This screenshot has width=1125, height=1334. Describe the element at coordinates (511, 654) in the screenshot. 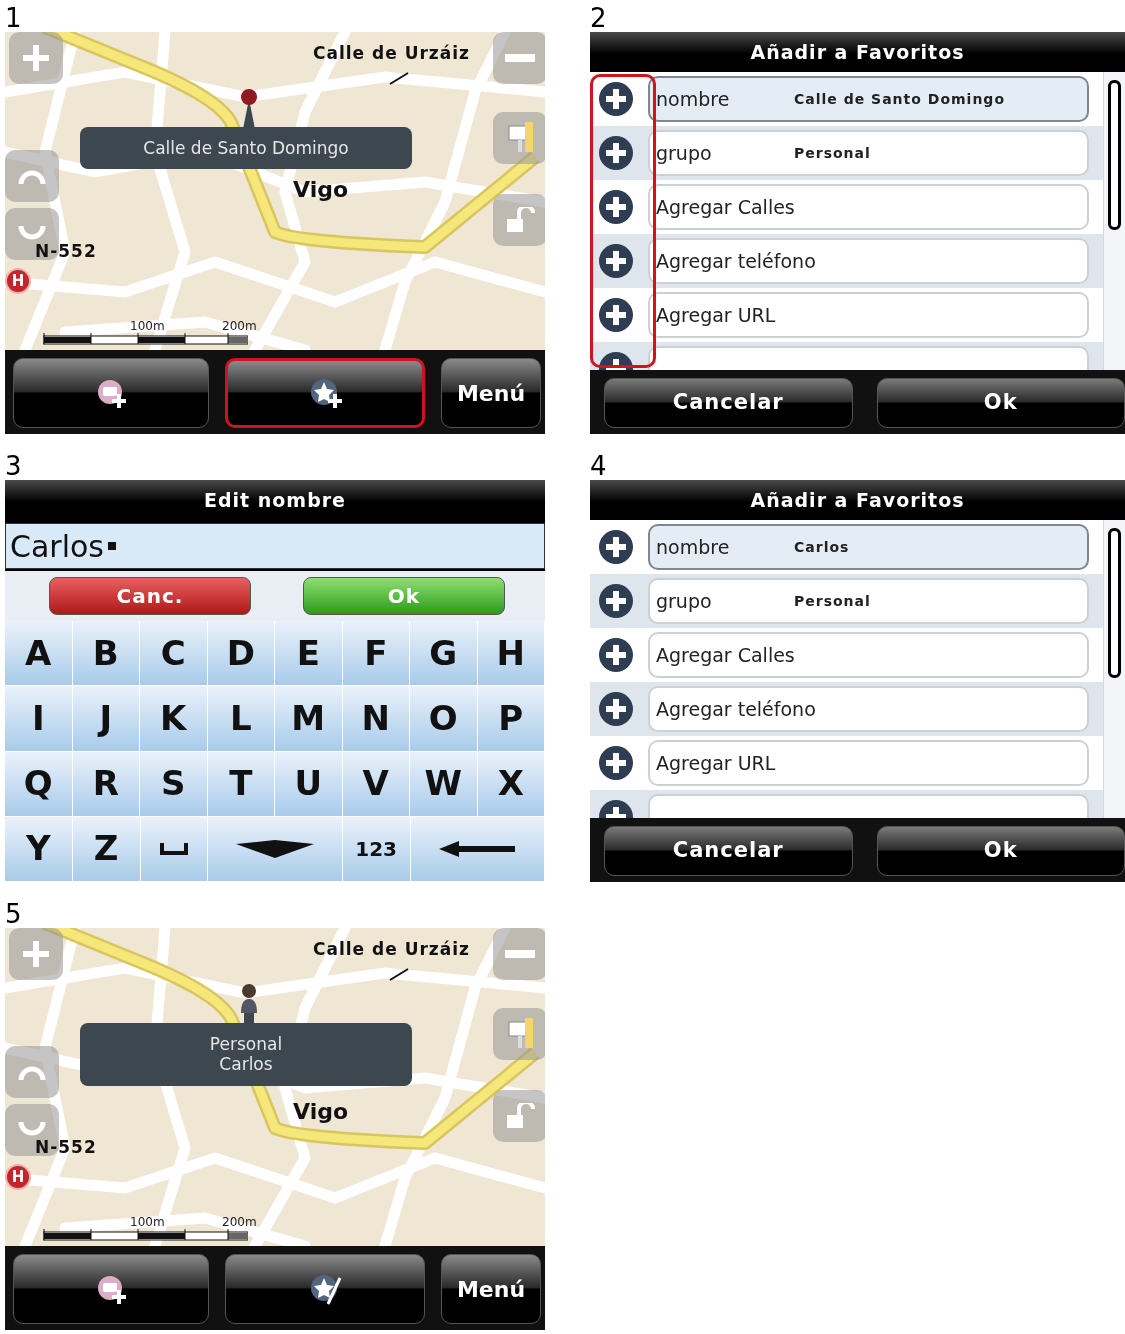

I see `key: H` at that location.